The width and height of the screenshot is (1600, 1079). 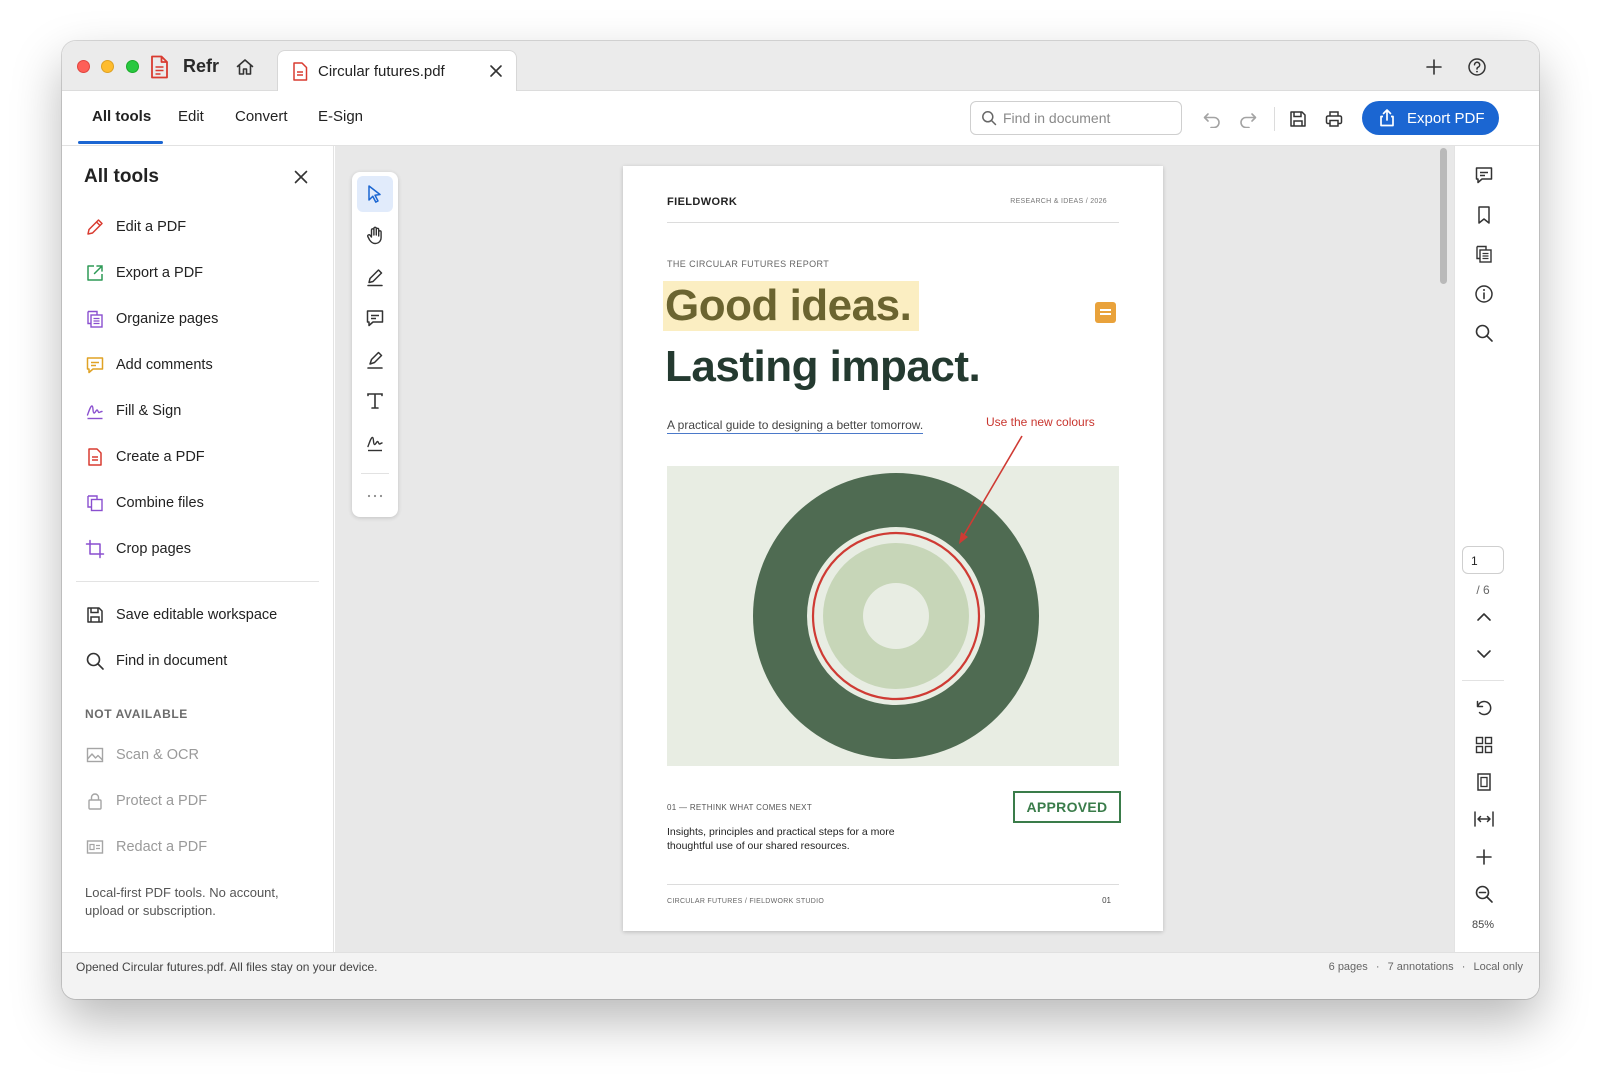 I want to click on close-window-button, so click(x=83, y=66).